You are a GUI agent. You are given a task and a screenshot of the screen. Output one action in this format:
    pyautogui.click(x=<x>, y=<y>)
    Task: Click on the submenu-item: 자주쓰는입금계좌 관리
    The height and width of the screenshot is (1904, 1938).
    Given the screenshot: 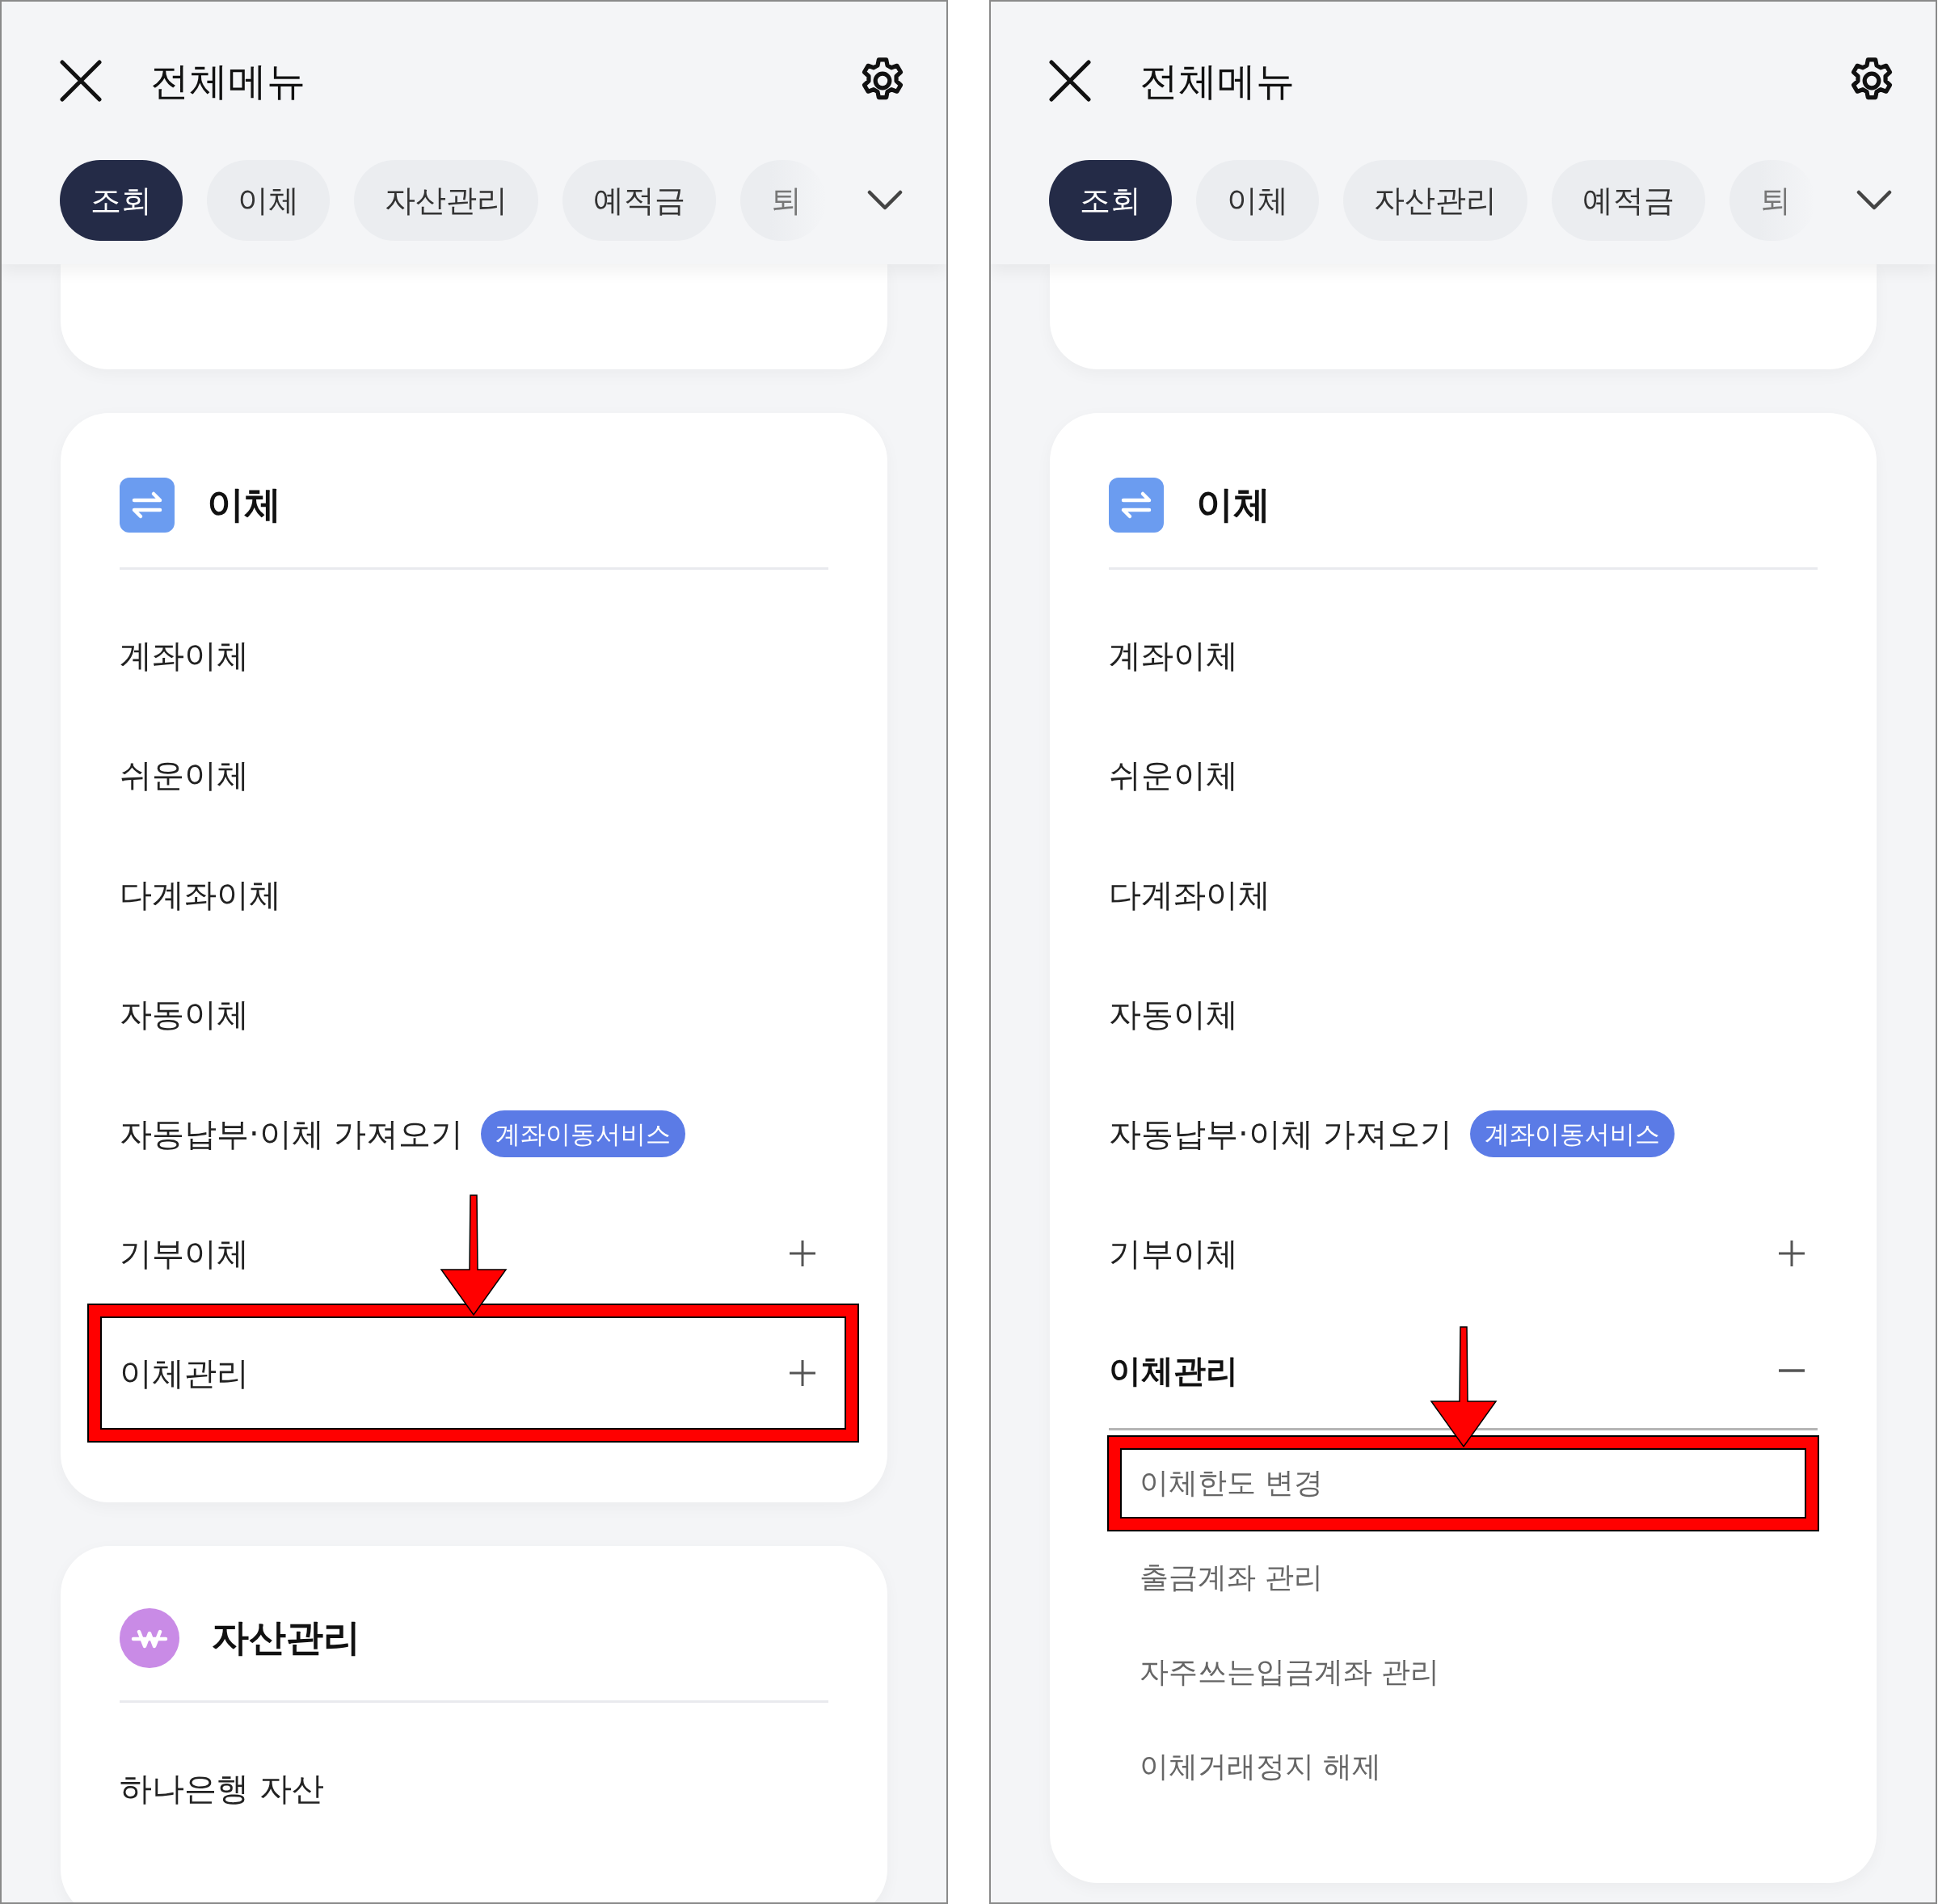 What is the action you would take?
    pyautogui.click(x=1290, y=1671)
    